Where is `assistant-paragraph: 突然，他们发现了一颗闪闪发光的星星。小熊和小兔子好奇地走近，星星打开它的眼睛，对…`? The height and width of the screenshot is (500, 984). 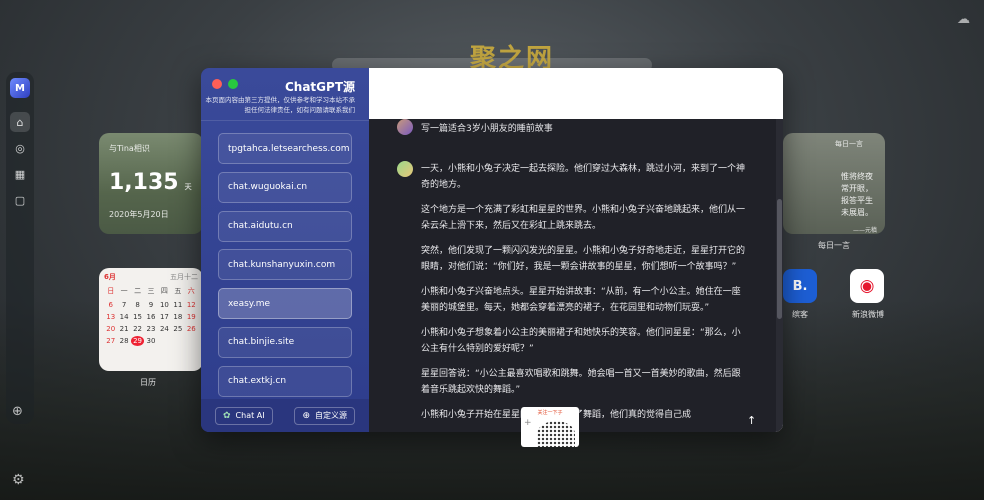 assistant-paragraph: 突然，他们发现了一颗闪闪发光的星星。小熊和小兔子好奇地走近，星星打开它的眼睛，对… is located at coordinates (583, 259).